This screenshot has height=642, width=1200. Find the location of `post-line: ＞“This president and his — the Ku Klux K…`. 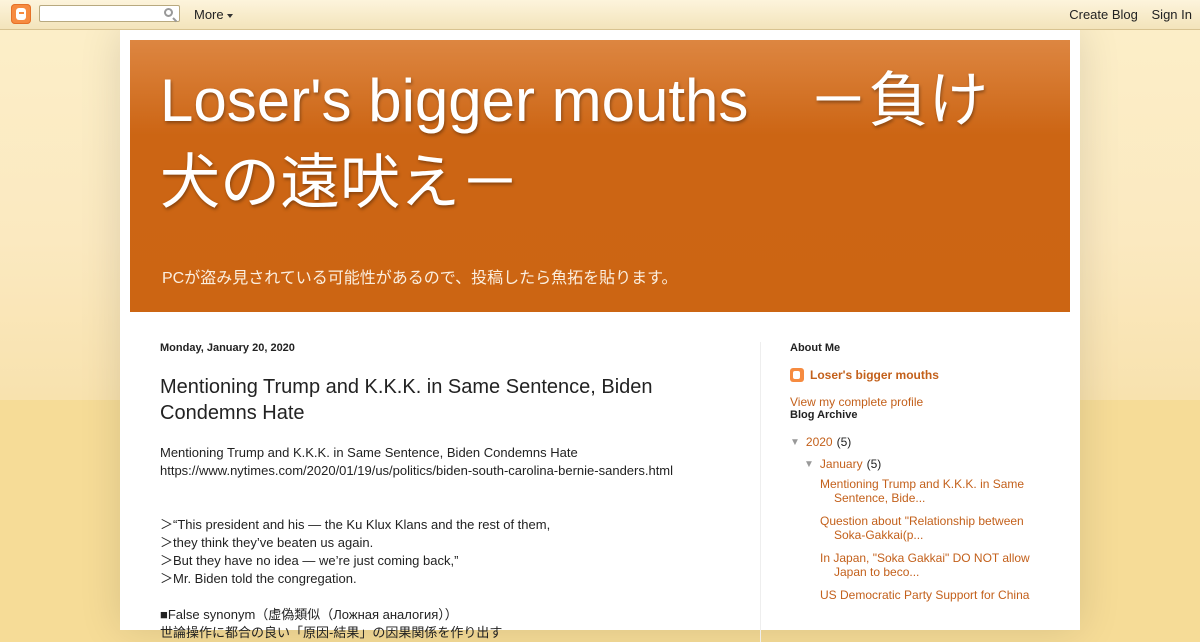

post-line: ＞“This president and his — the Ku Klux K… is located at coordinates (355, 524).